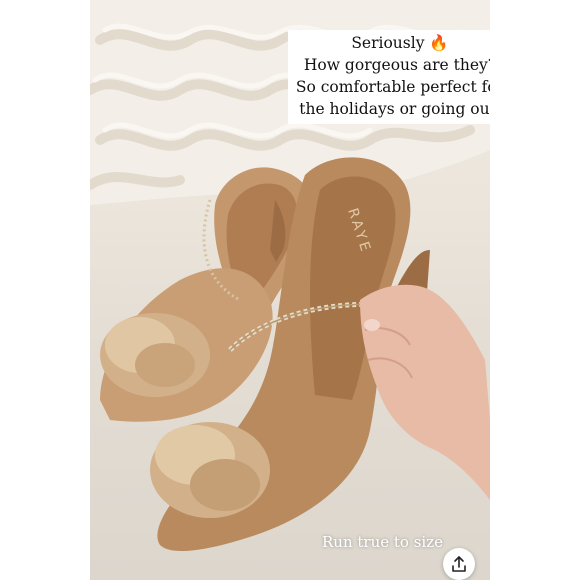 This screenshot has height=580, width=580. What do you see at coordinates (396, 65) in the screenshot?
I see `caption-line-2: How gorgeous are they?` at bounding box center [396, 65].